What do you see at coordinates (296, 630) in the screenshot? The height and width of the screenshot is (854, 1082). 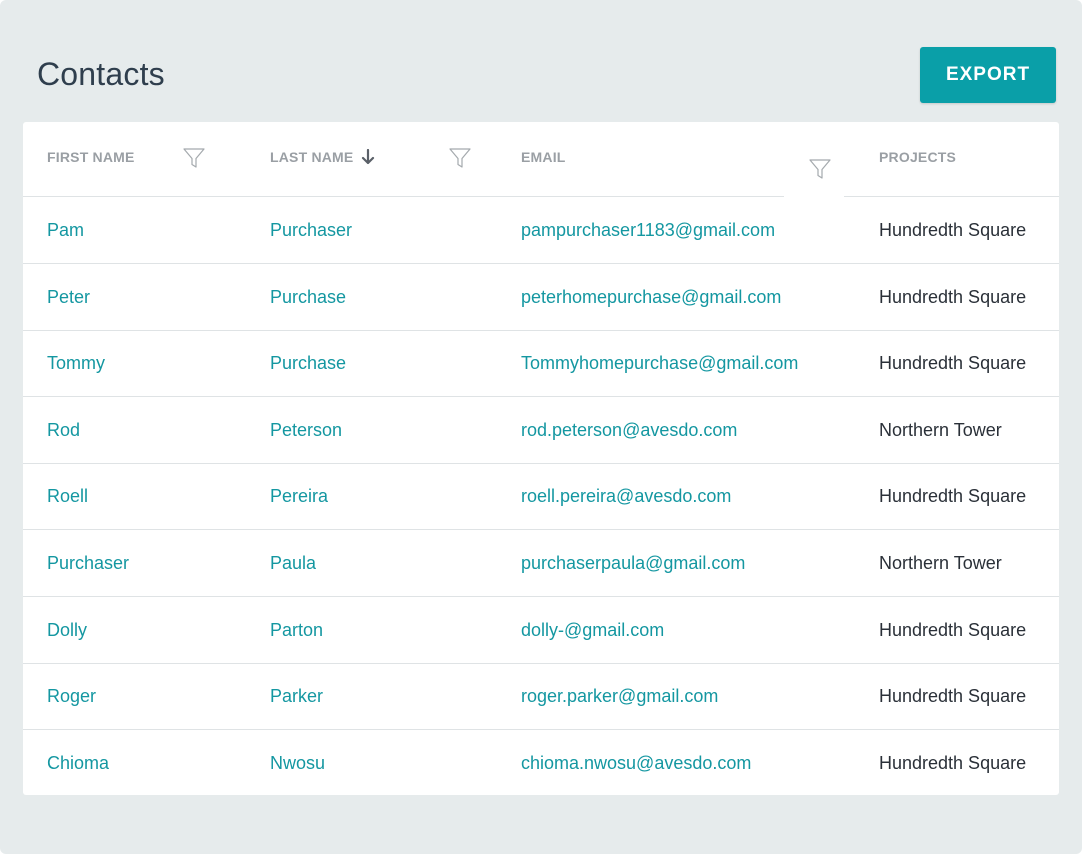 I see `last-name-cell: Parton` at bounding box center [296, 630].